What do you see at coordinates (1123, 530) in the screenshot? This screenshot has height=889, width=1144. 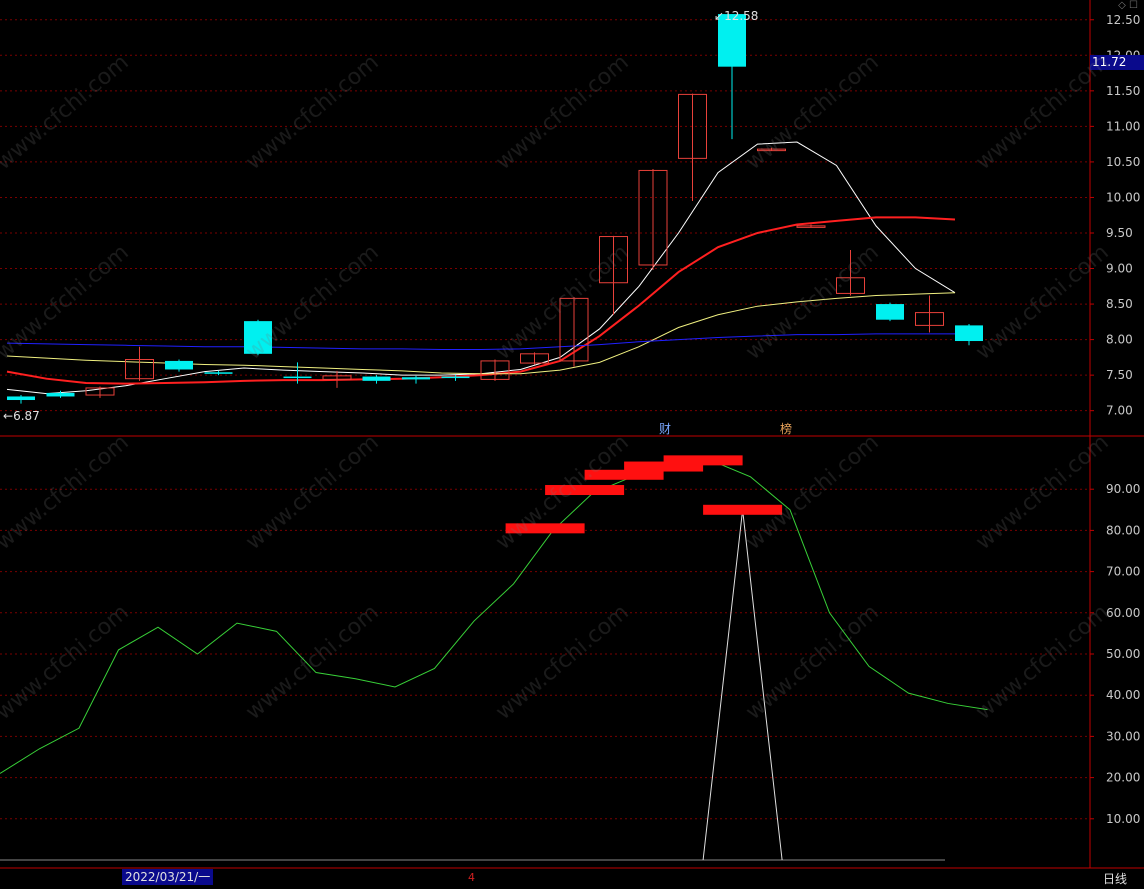 I see `indicator-tick-label: 80.00` at bounding box center [1123, 530].